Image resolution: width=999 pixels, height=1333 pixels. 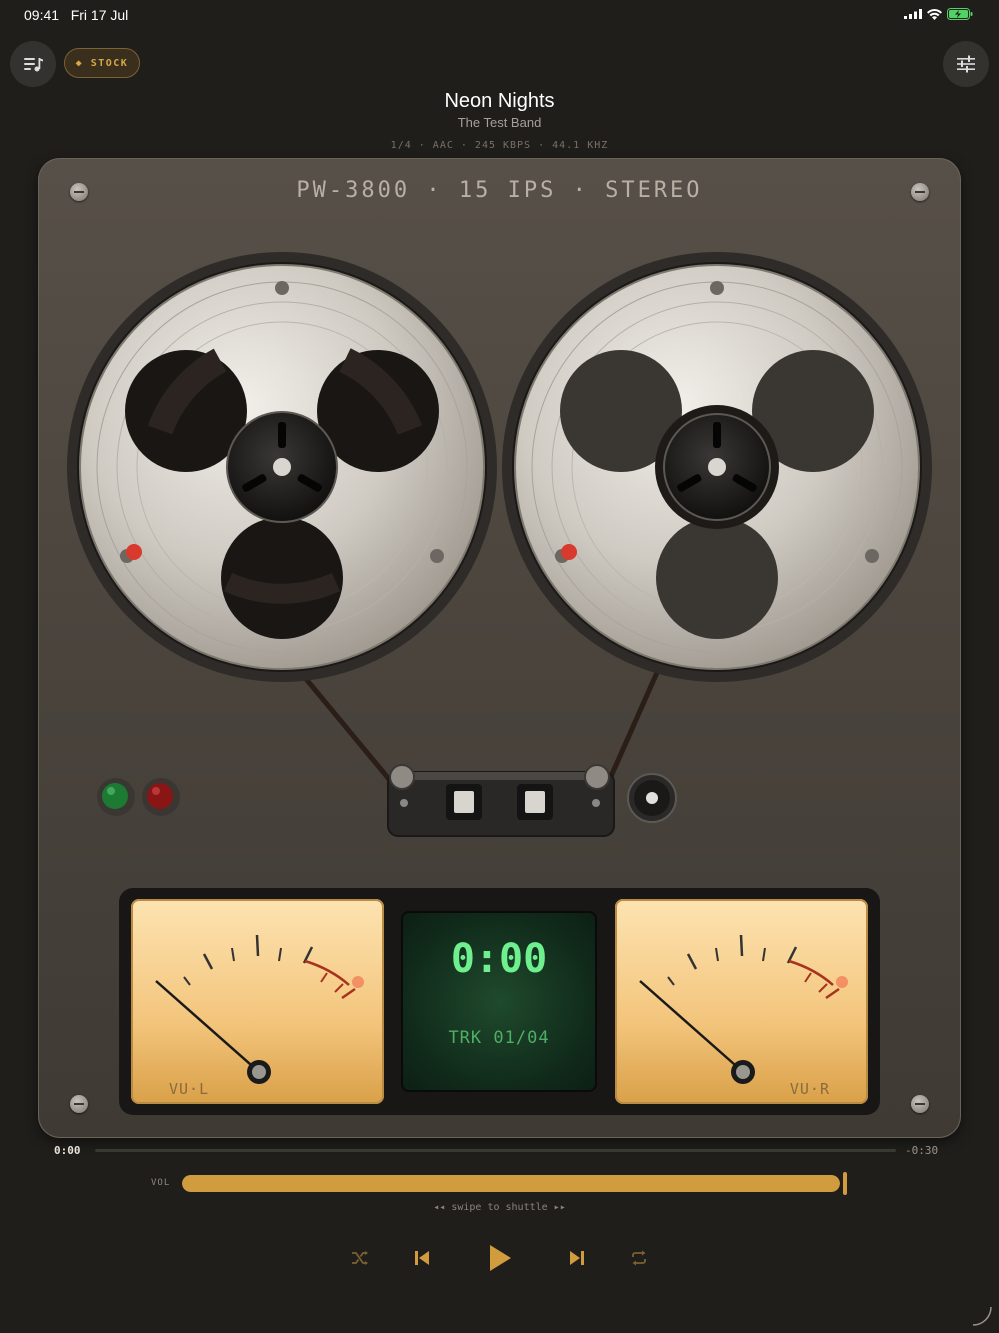 I want to click on vu-meter-left: VU·L, so click(x=257, y=1001).